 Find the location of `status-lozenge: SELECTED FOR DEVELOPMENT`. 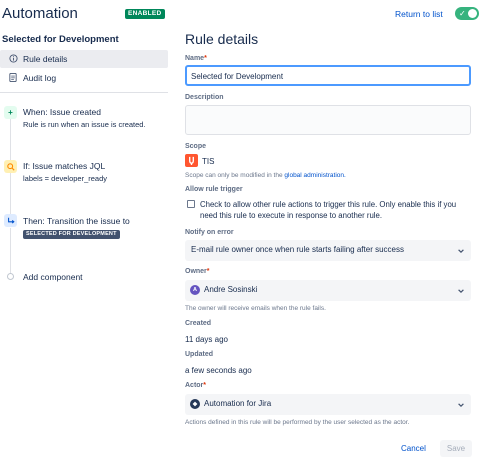

status-lozenge: SELECTED FOR DEVELOPMENT is located at coordinates (71, 234).